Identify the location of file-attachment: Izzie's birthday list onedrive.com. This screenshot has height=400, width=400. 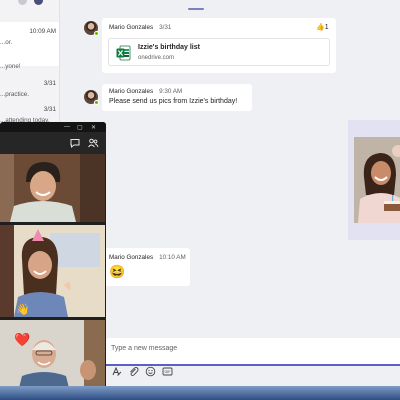
(219, 52).